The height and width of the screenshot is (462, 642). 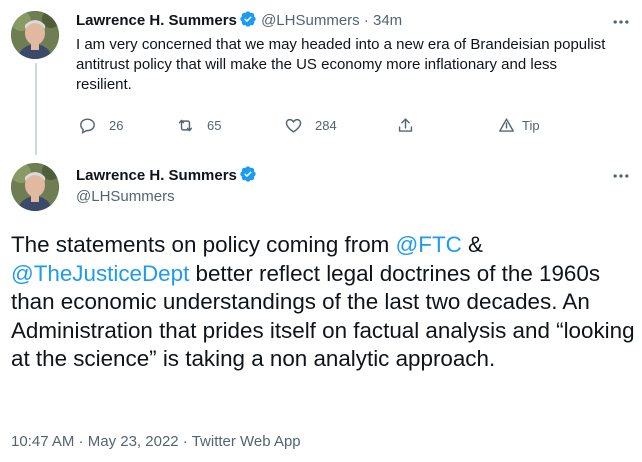 I want to click on tweet-text-part: &, so click(x=472, y=244).